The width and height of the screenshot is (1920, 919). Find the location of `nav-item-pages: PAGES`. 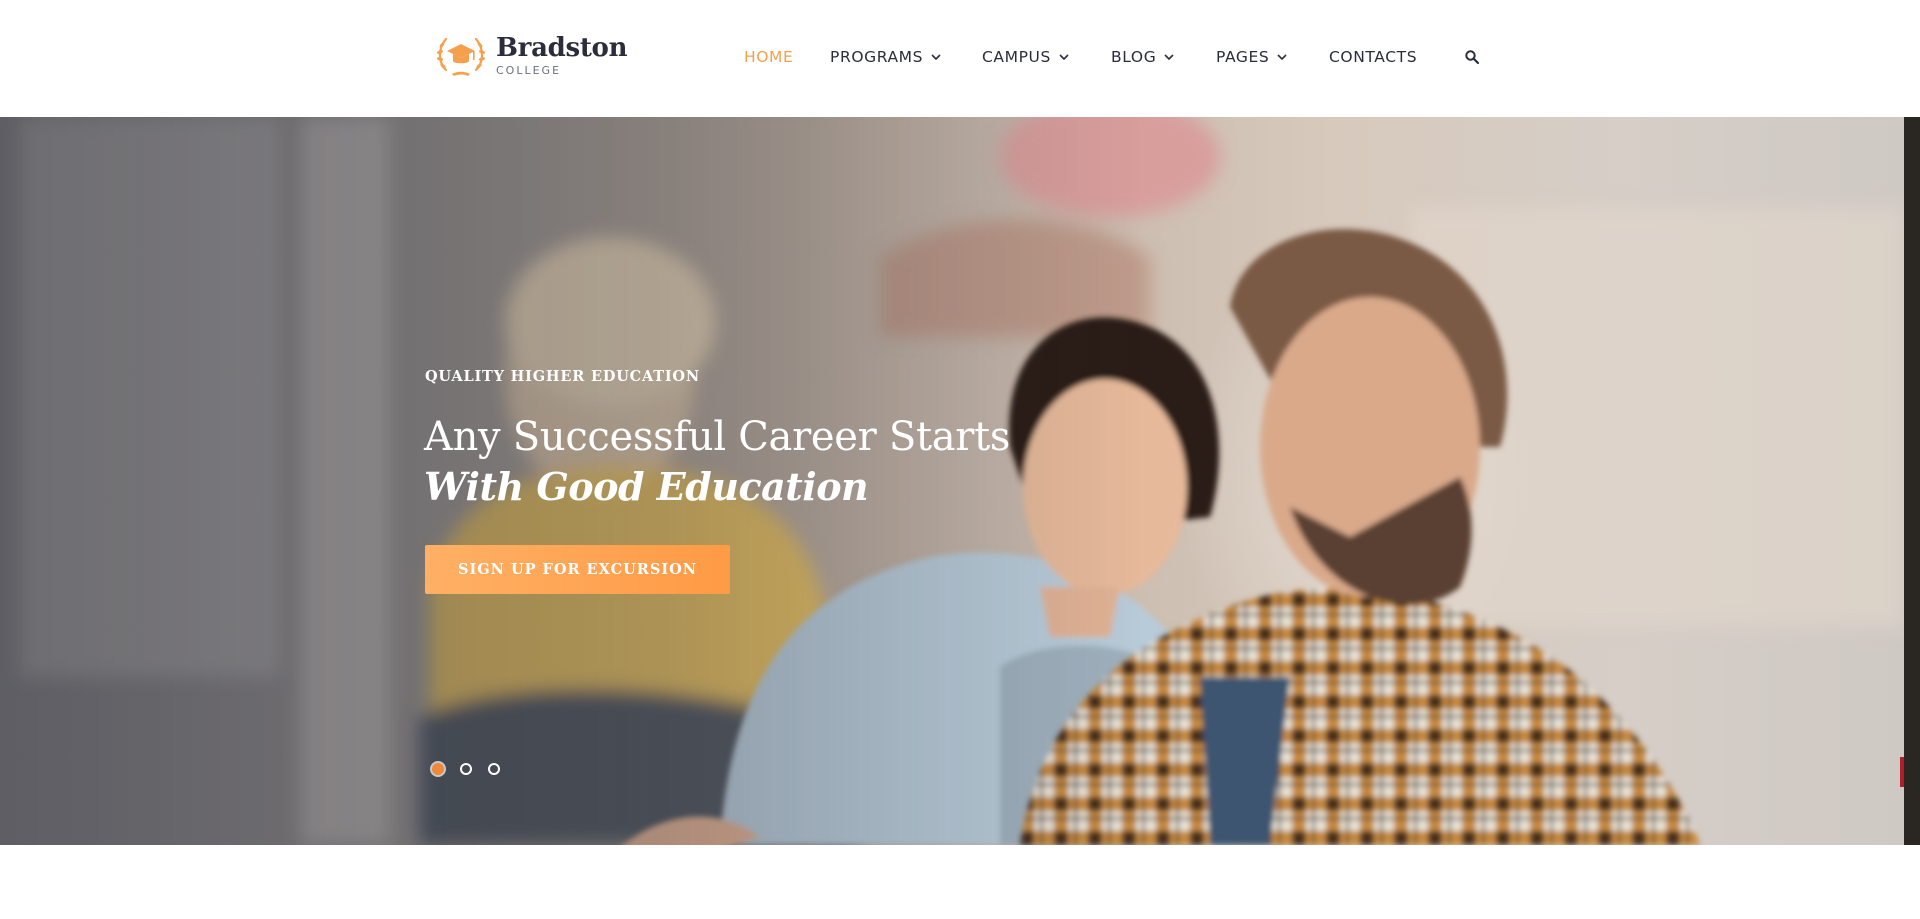

nav-item-pages: PAGES is located at coordinates (1251, 57).